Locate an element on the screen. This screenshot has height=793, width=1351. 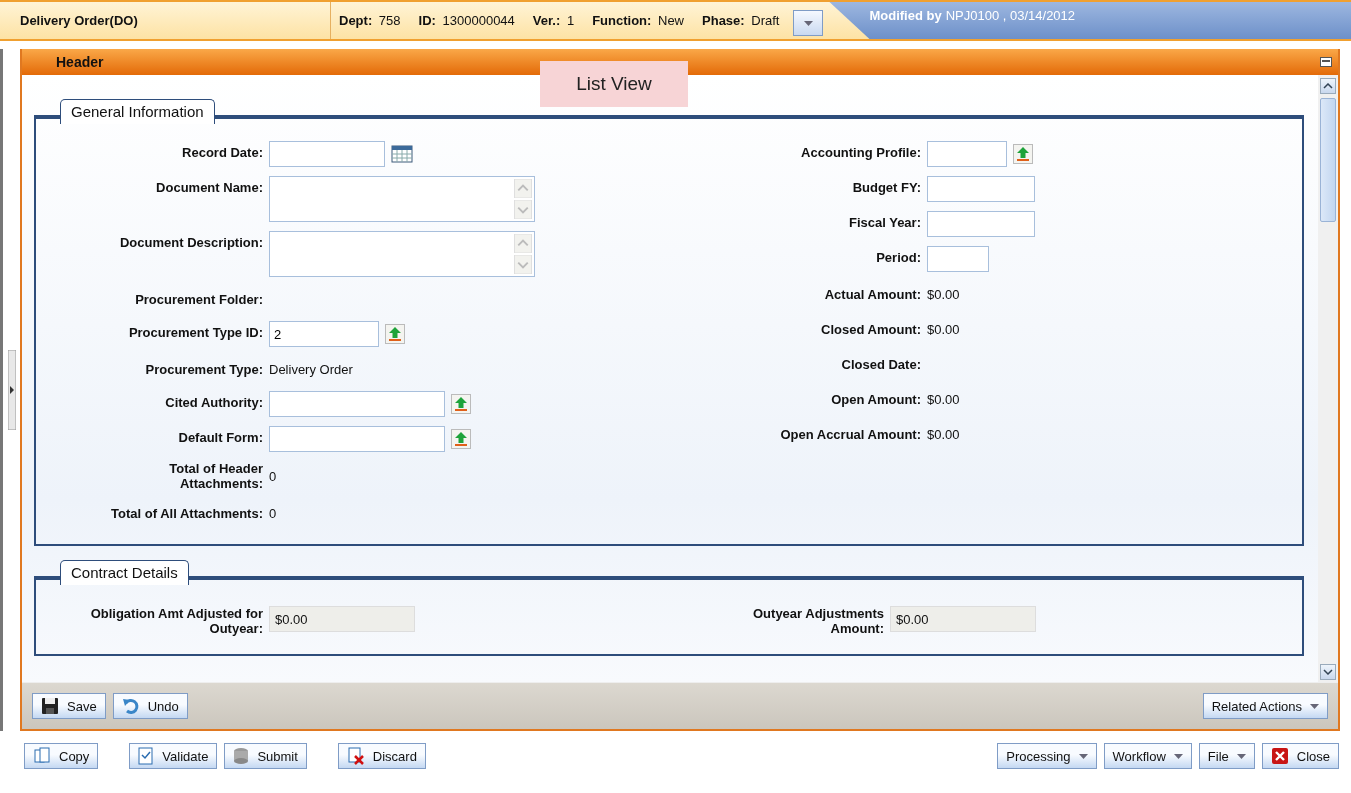
copy-icon is located at coordinates (42, 756).